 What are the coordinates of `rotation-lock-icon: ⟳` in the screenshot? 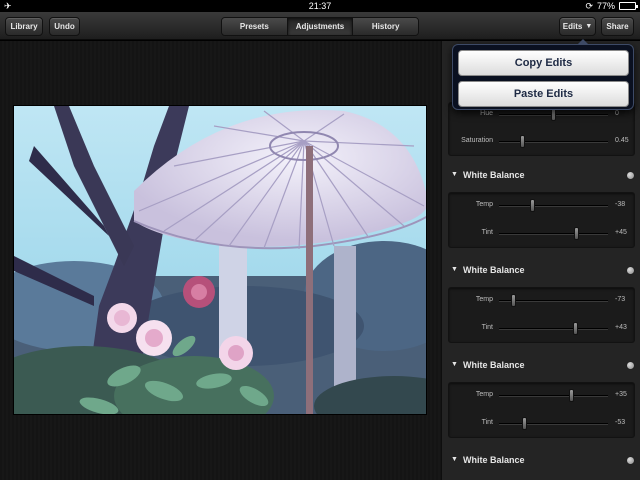 It's located at (589, 6).